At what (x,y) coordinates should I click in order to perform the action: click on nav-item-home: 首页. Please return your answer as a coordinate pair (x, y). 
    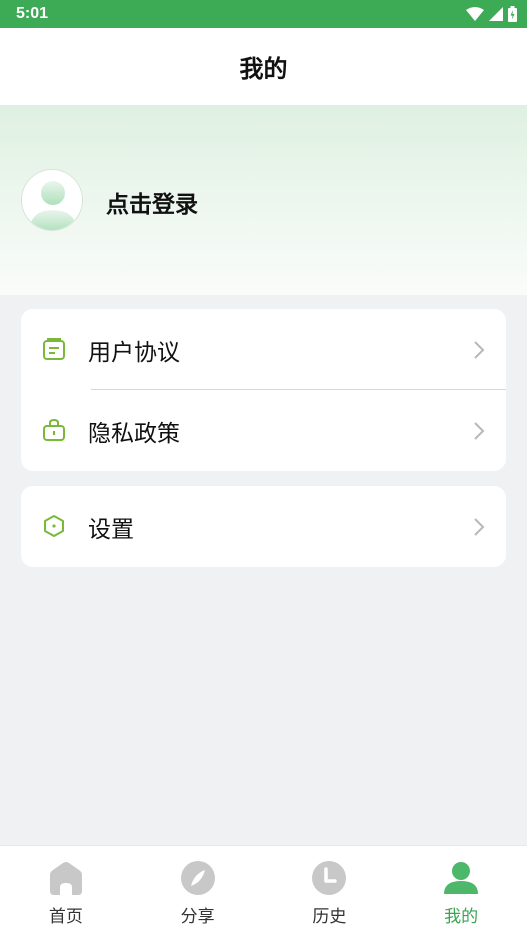
    Looking at the image, I should click on (66, 891).